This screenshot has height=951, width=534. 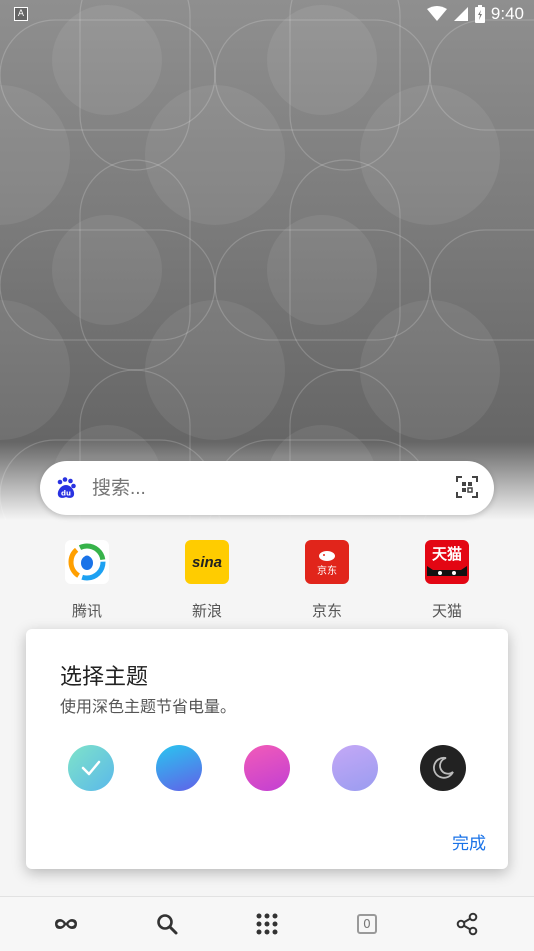 I want to click on dialog-title: 选择主题, so click(x=104, y=677).